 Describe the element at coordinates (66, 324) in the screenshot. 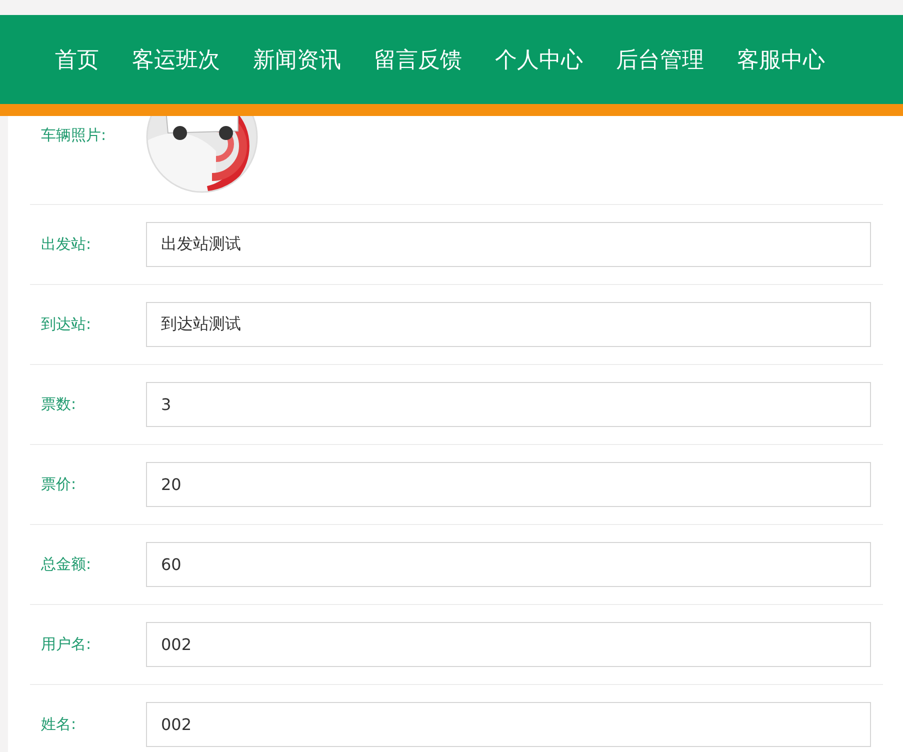

I see `field-label: 到达站:` at that location.